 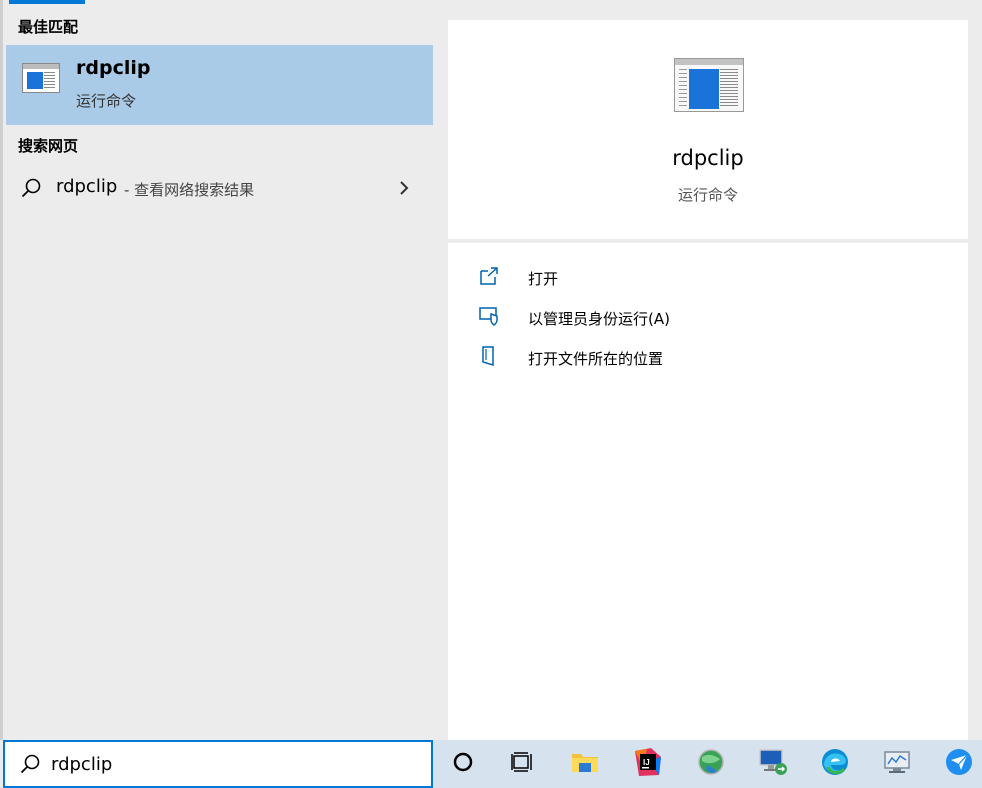 I want to click on cortana-icon, so click(x=463, y=764).